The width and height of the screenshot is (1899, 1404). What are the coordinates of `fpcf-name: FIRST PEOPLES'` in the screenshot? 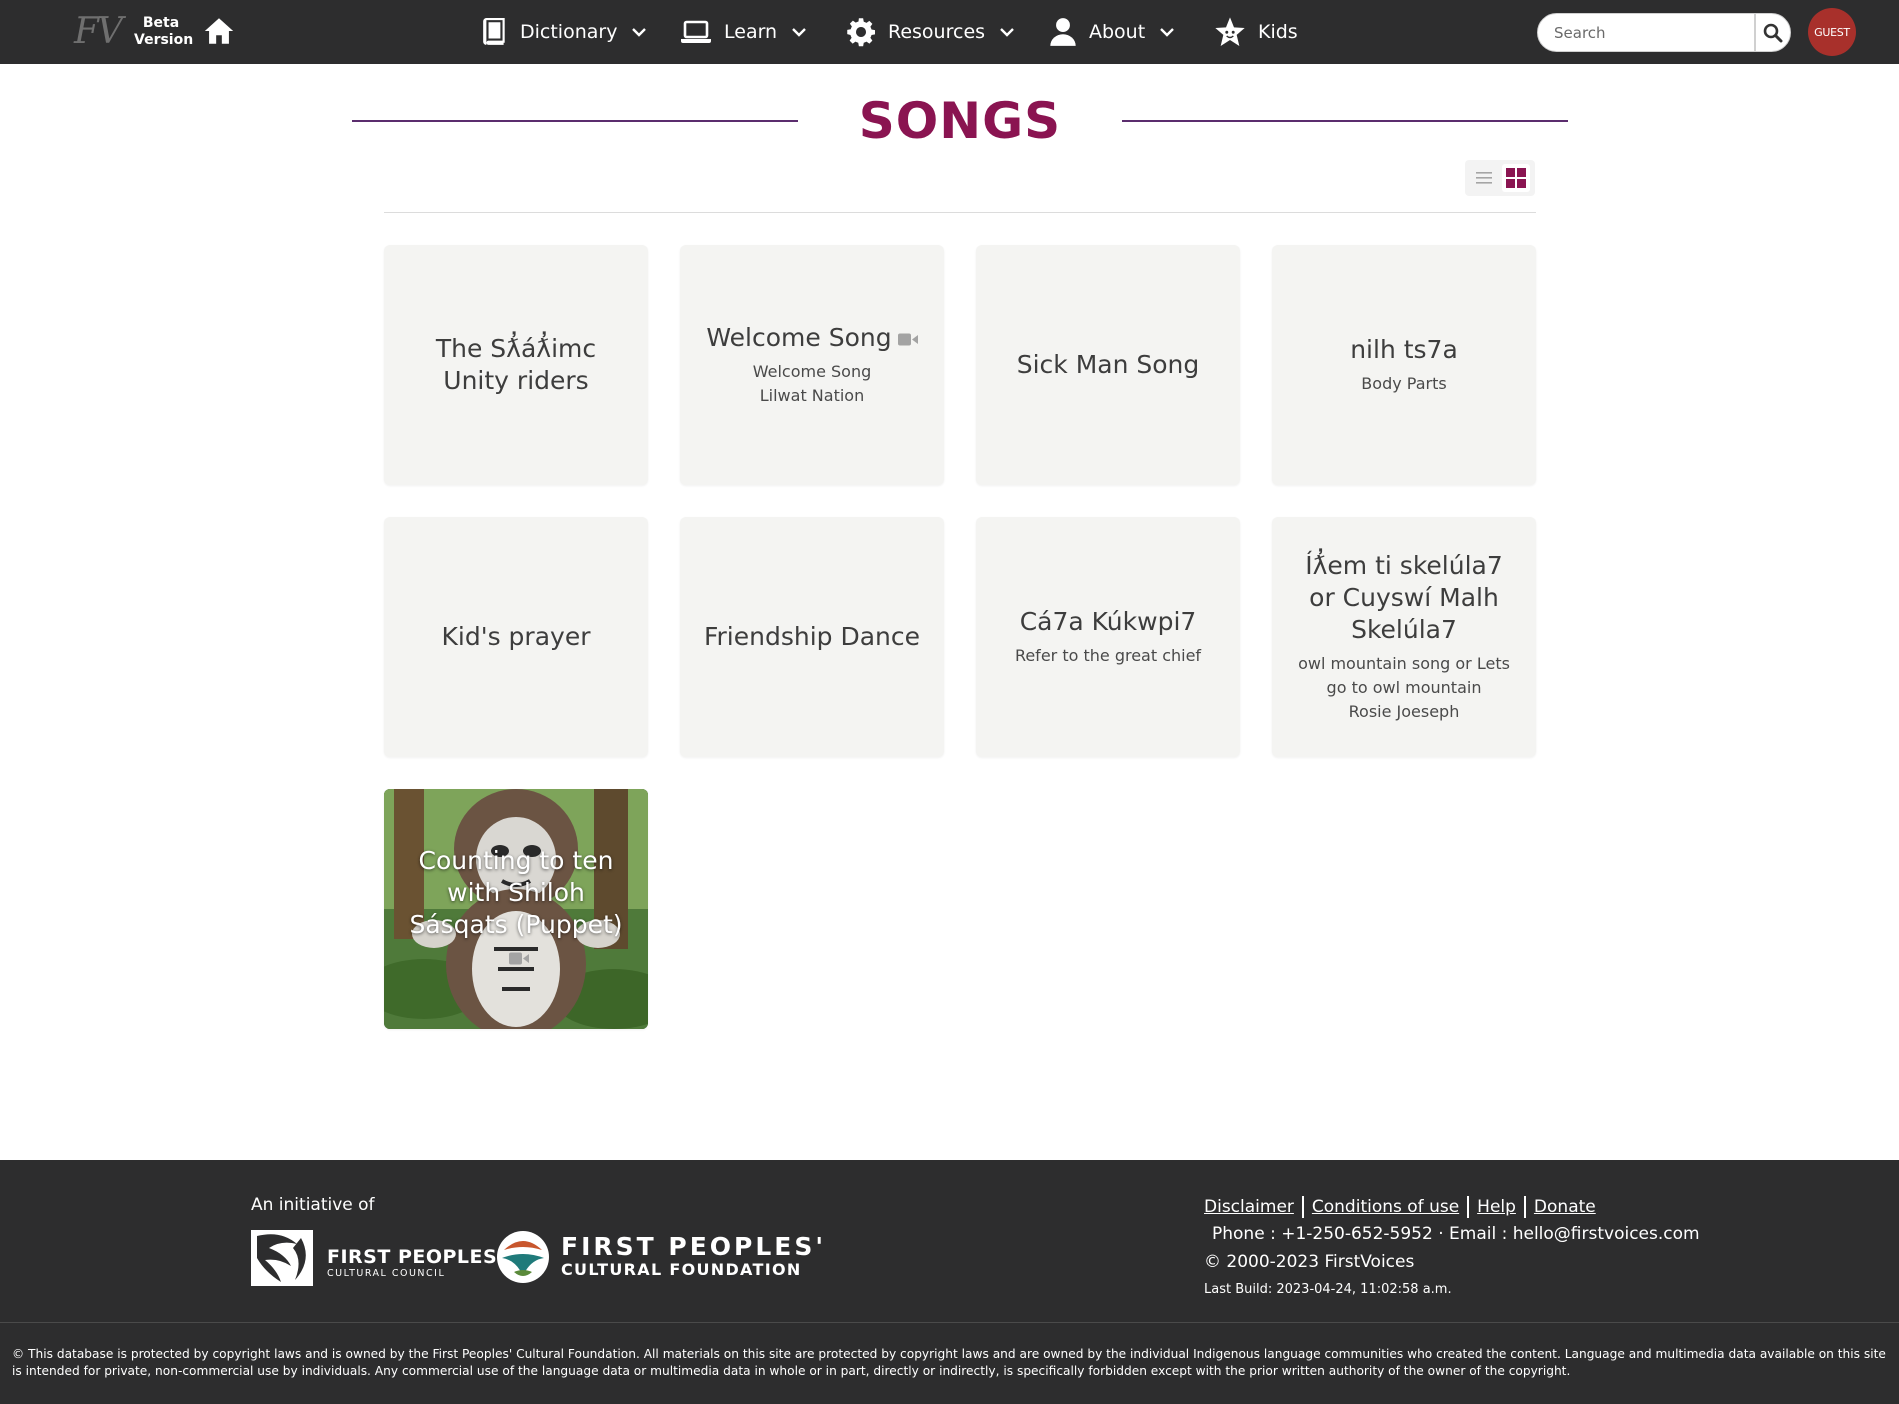 It's located at (694, 1246).